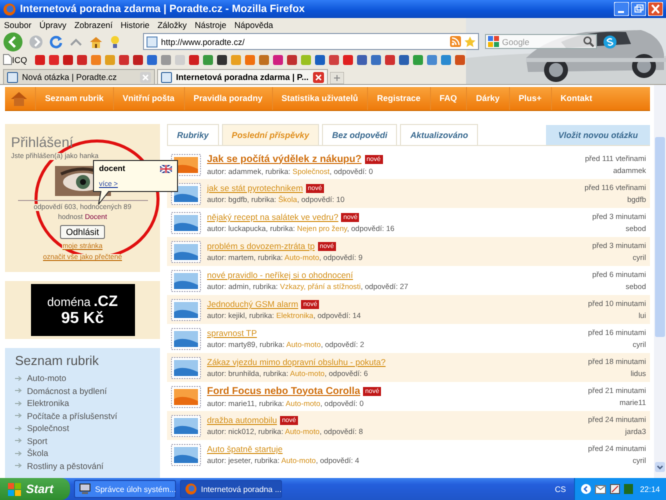 The height and width of the screenshot is (500, 666). What do you see at coordinates (284, 159) in the screenshot?
I see `post-title: Jak se počítá výdělek z nákupu?` at bounding box center [284, 159].